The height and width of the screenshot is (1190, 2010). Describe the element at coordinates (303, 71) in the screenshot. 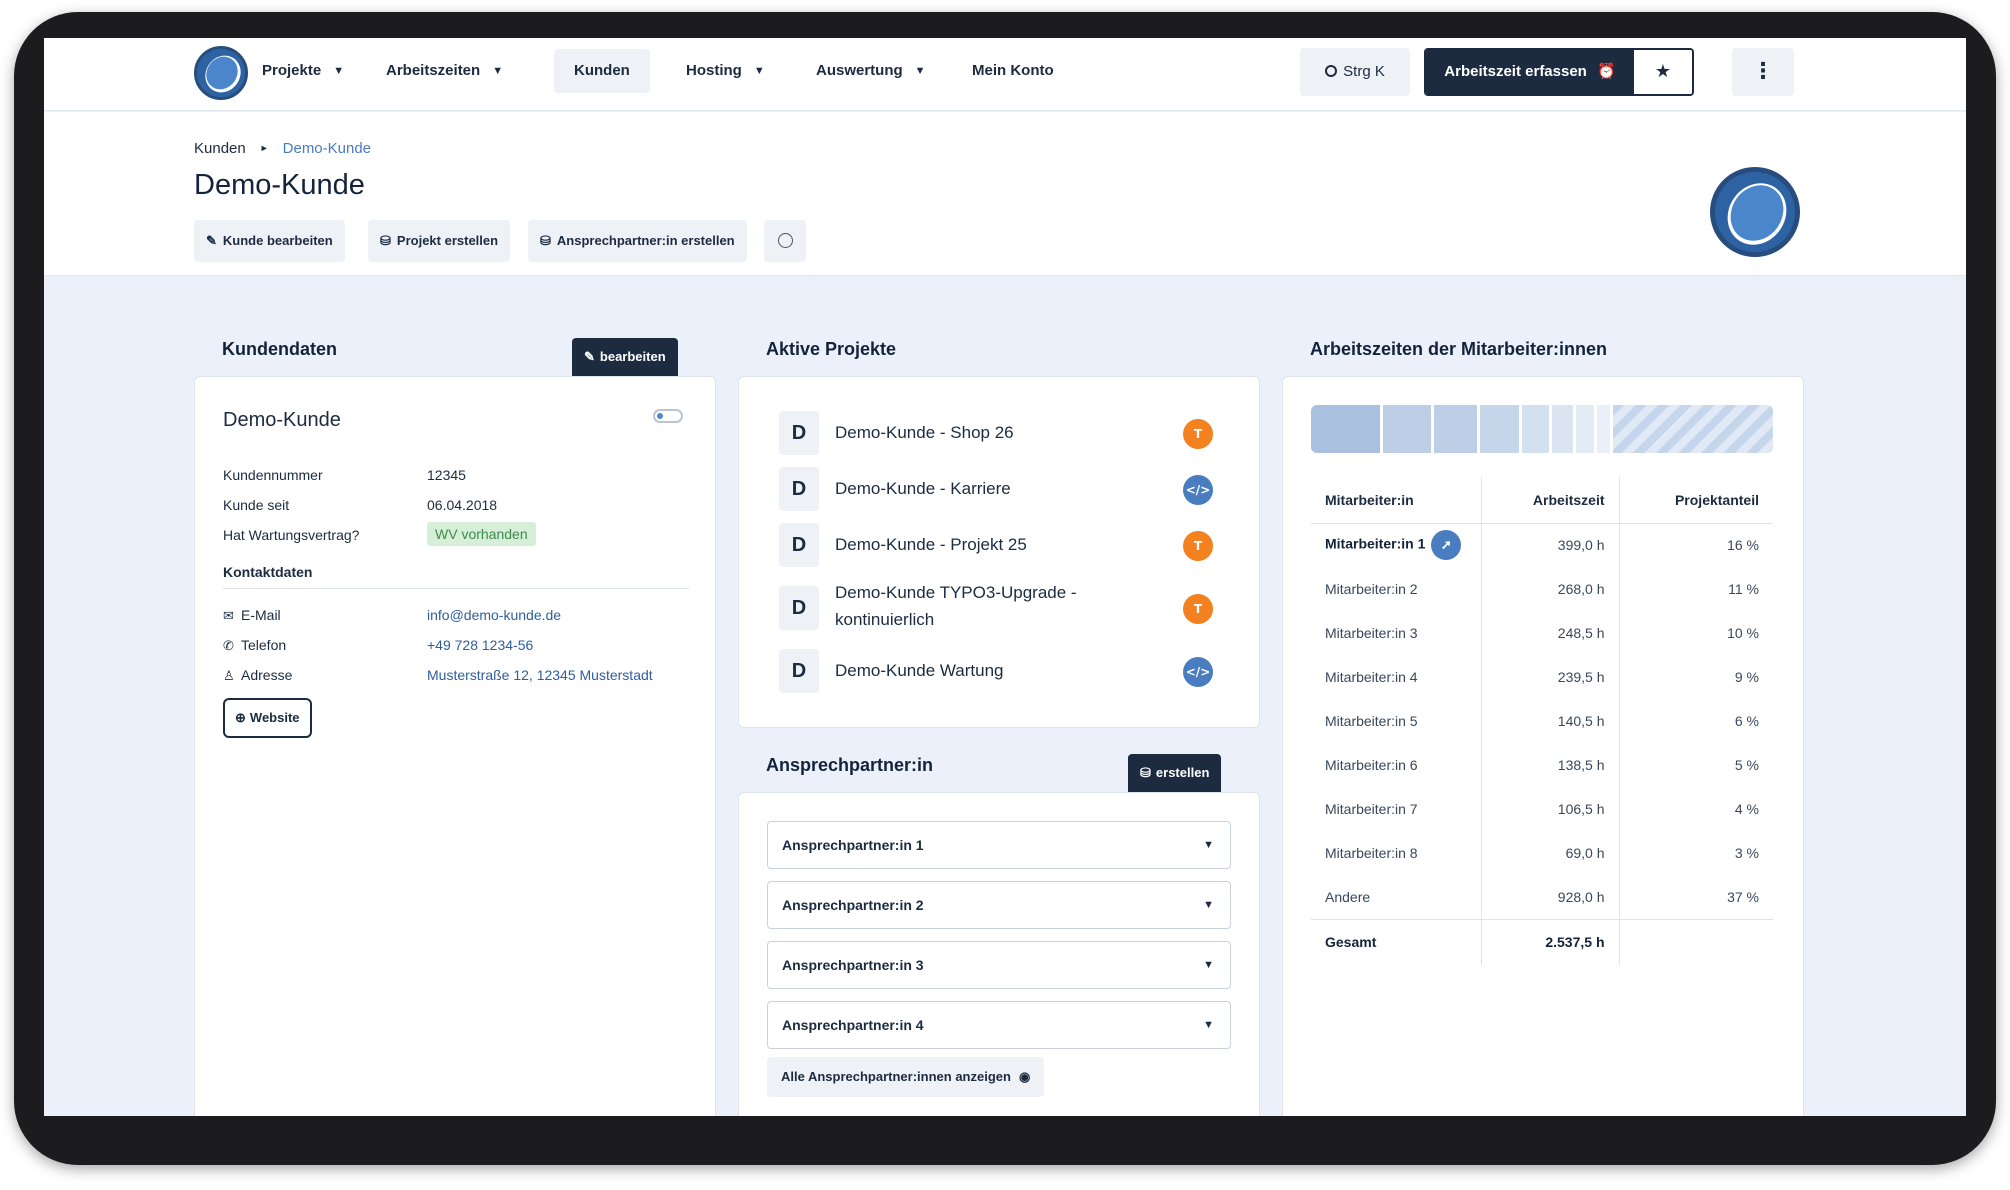

I see `nav-projekte: Projekte ▼` at that location.